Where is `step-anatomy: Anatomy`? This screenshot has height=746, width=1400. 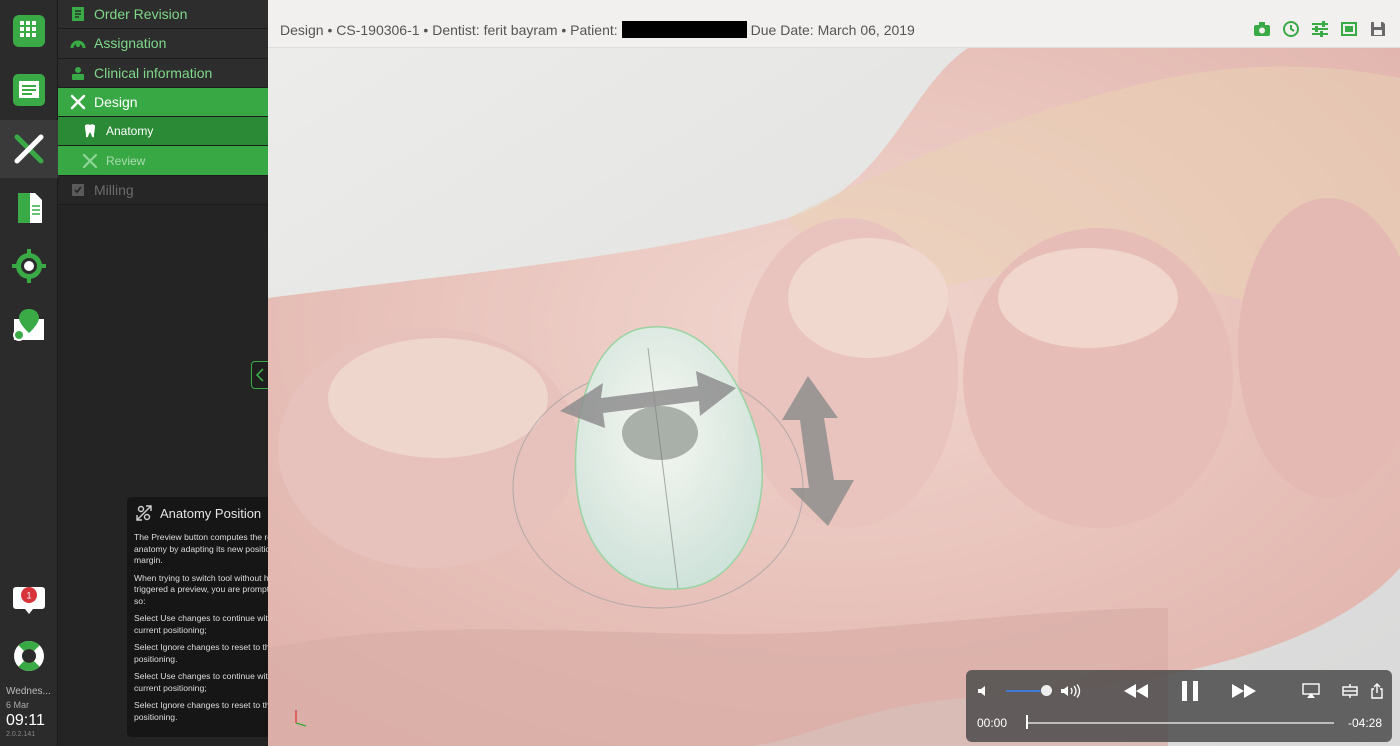 step-anatomy: Anatomy is located at coordinates (163, 132).